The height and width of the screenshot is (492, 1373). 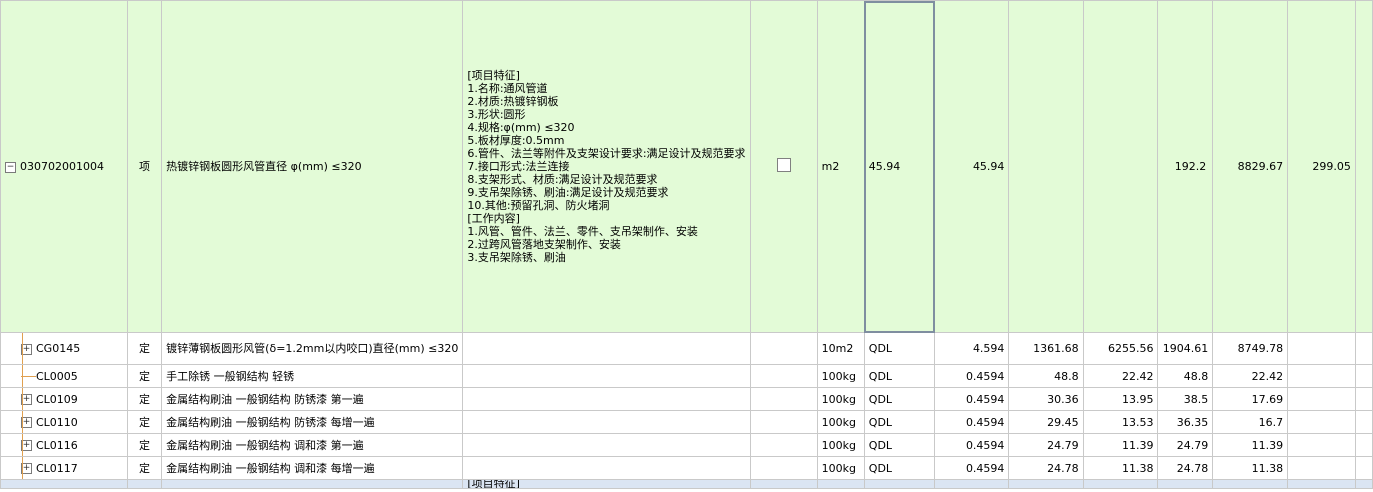 What do you see at coordinates (1046, 348) in the screenshot?
I see `cell-c1: 1361.68` at bounding box center [1046, 348].